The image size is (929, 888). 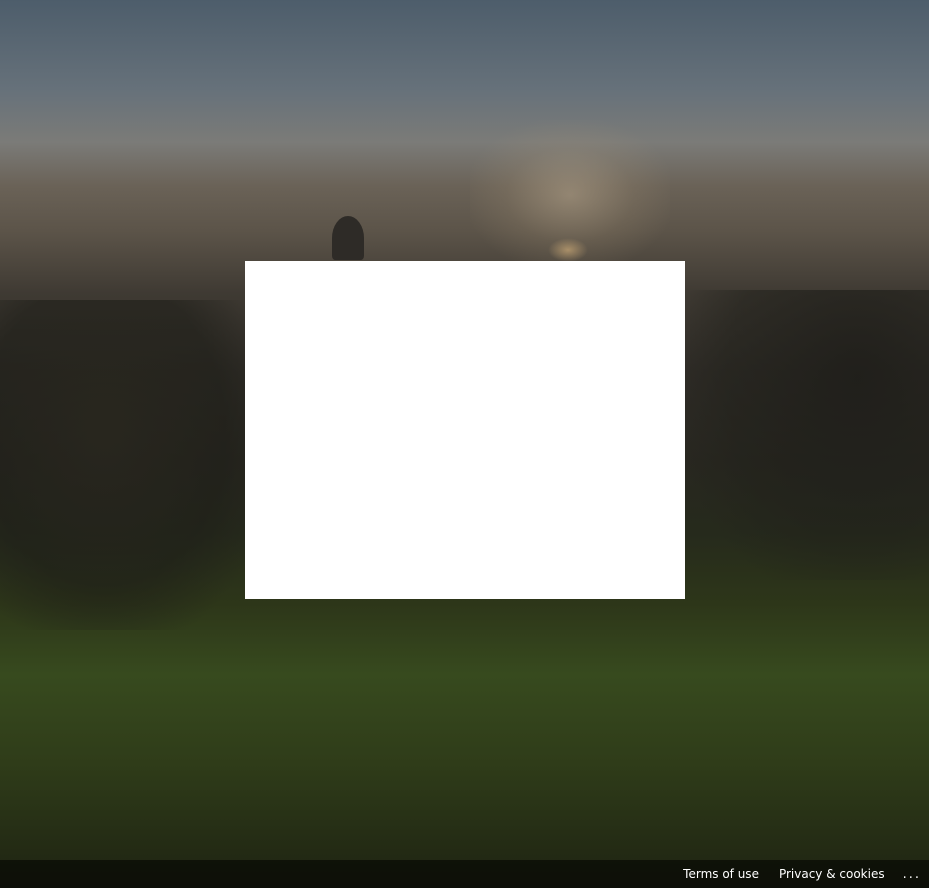 I want to click on right-hills, so click(x=809, y=435).